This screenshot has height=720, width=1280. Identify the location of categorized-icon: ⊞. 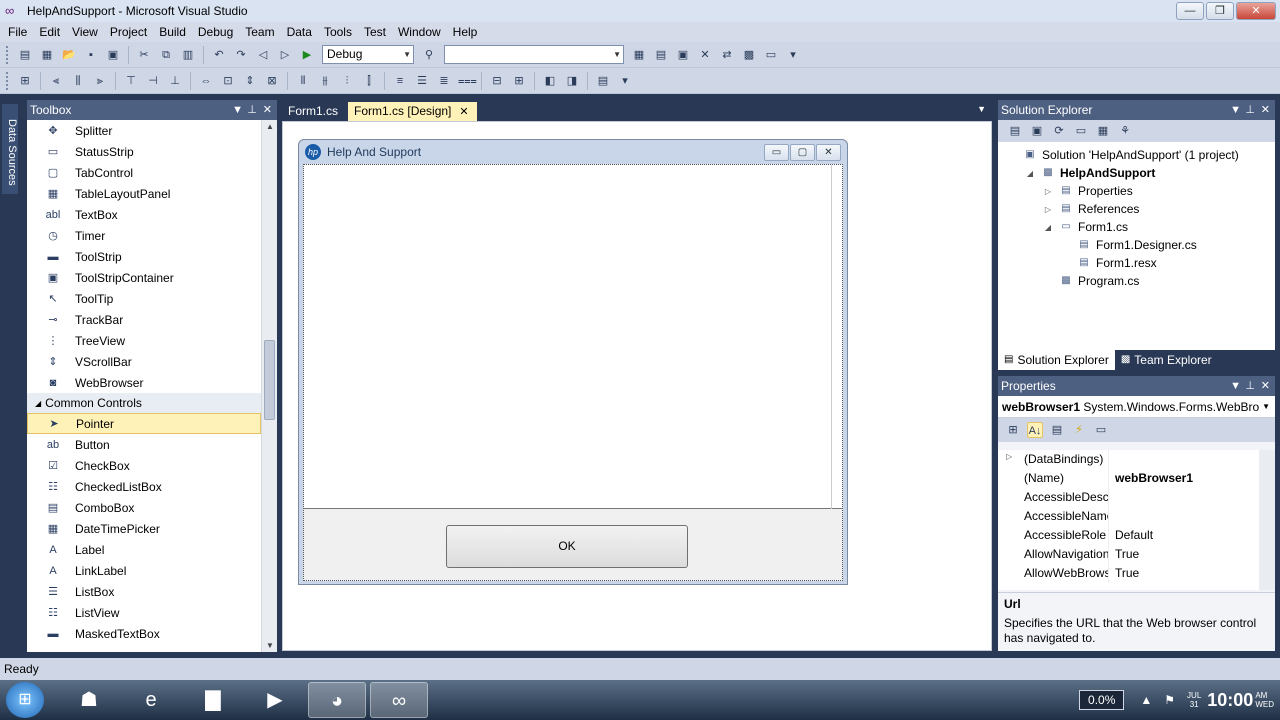
(1013, 430).